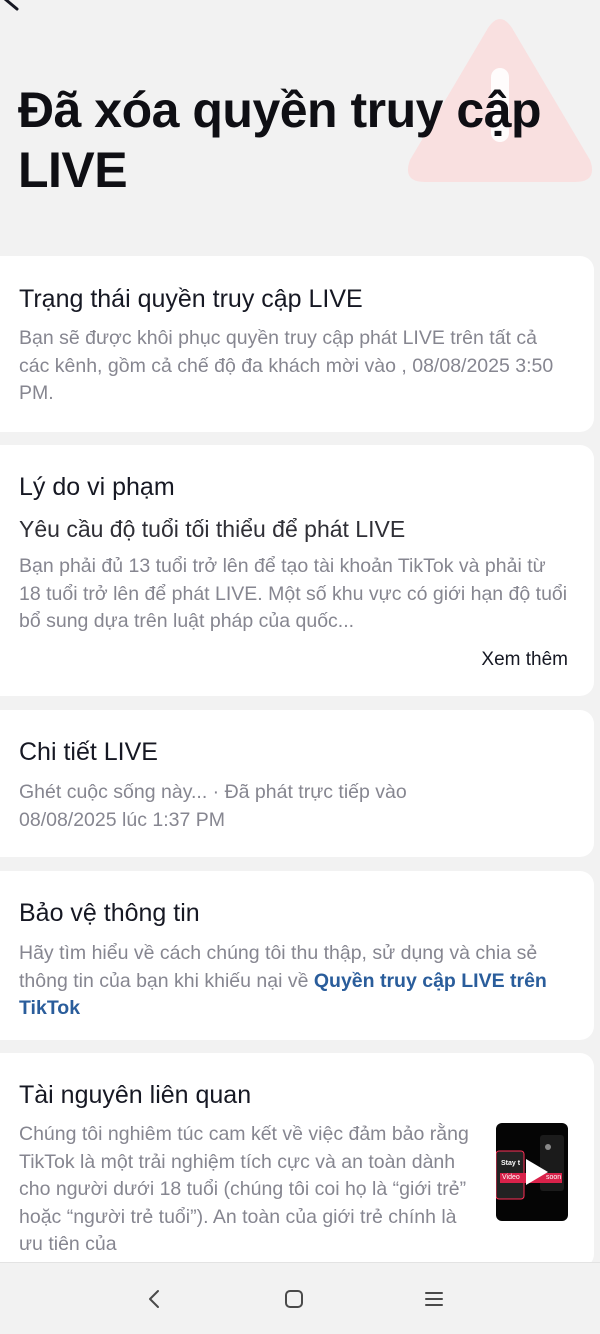 This screenshot has height=1334, width=600. I want to click on nav-home-icon, so click(294, 1299).